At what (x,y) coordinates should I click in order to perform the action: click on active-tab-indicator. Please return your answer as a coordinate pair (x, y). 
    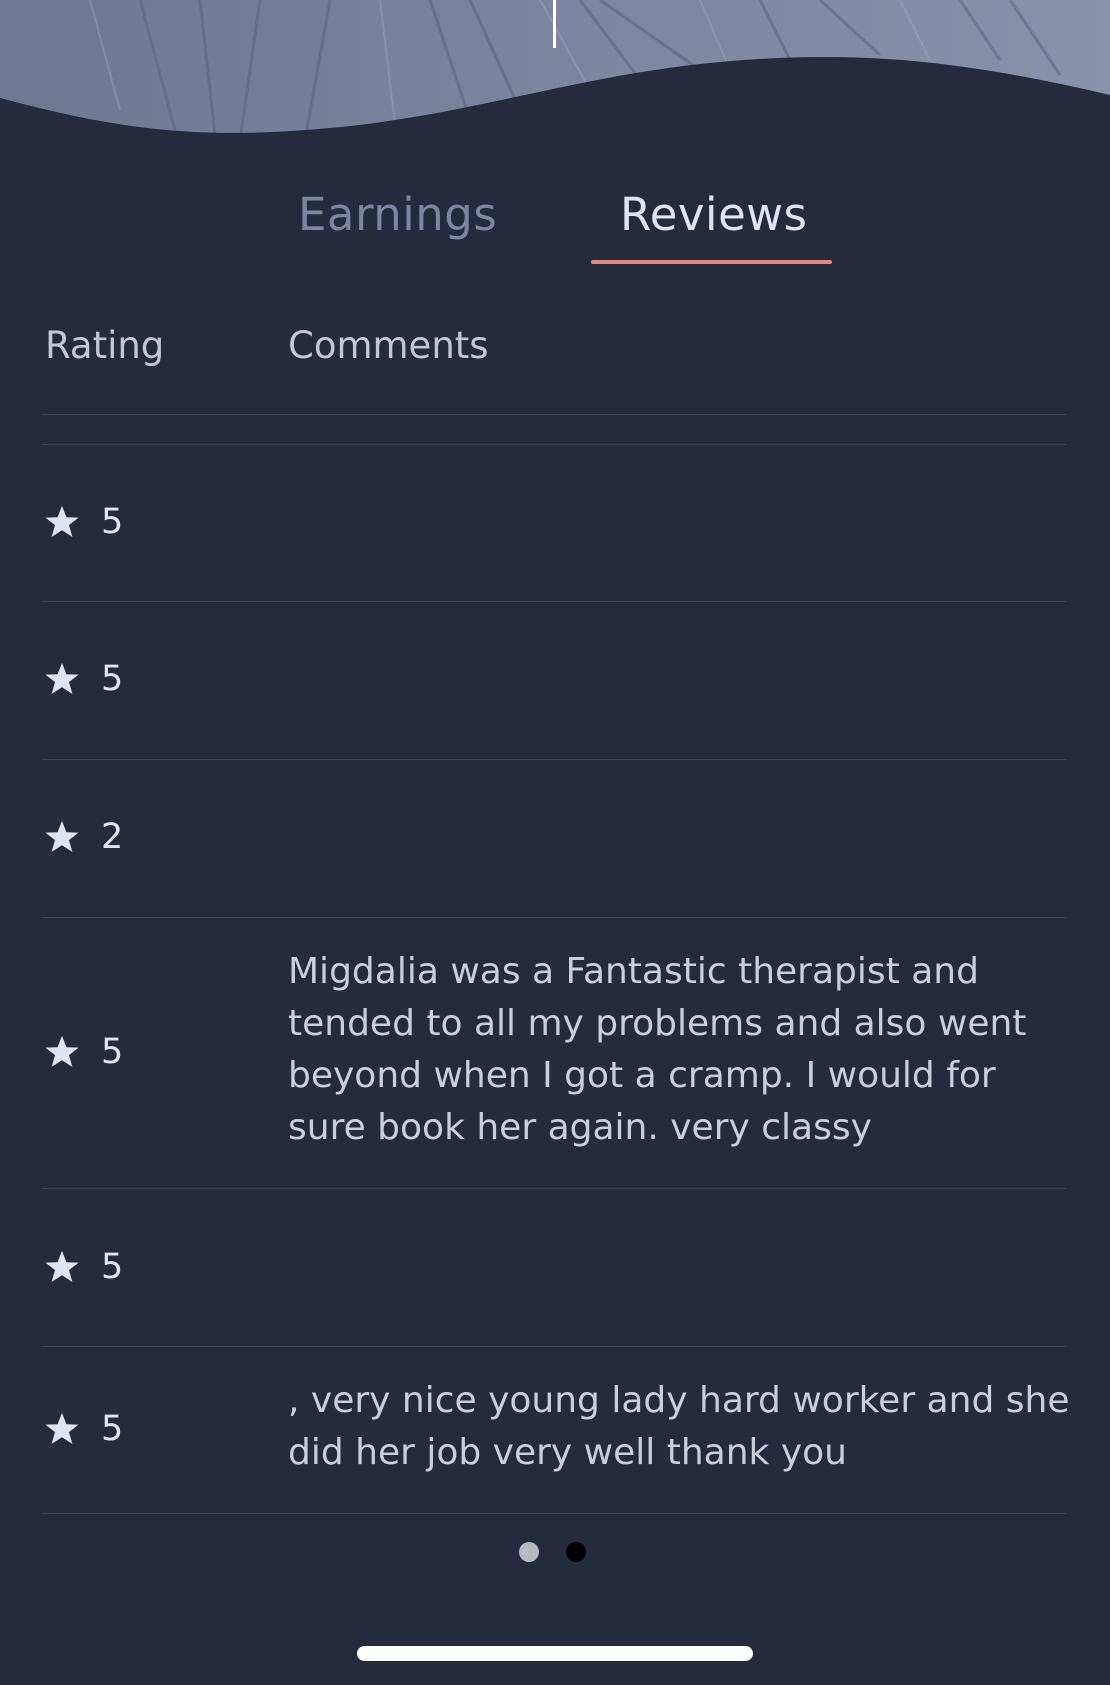
    Looking at the image, I should click on (711, 262).